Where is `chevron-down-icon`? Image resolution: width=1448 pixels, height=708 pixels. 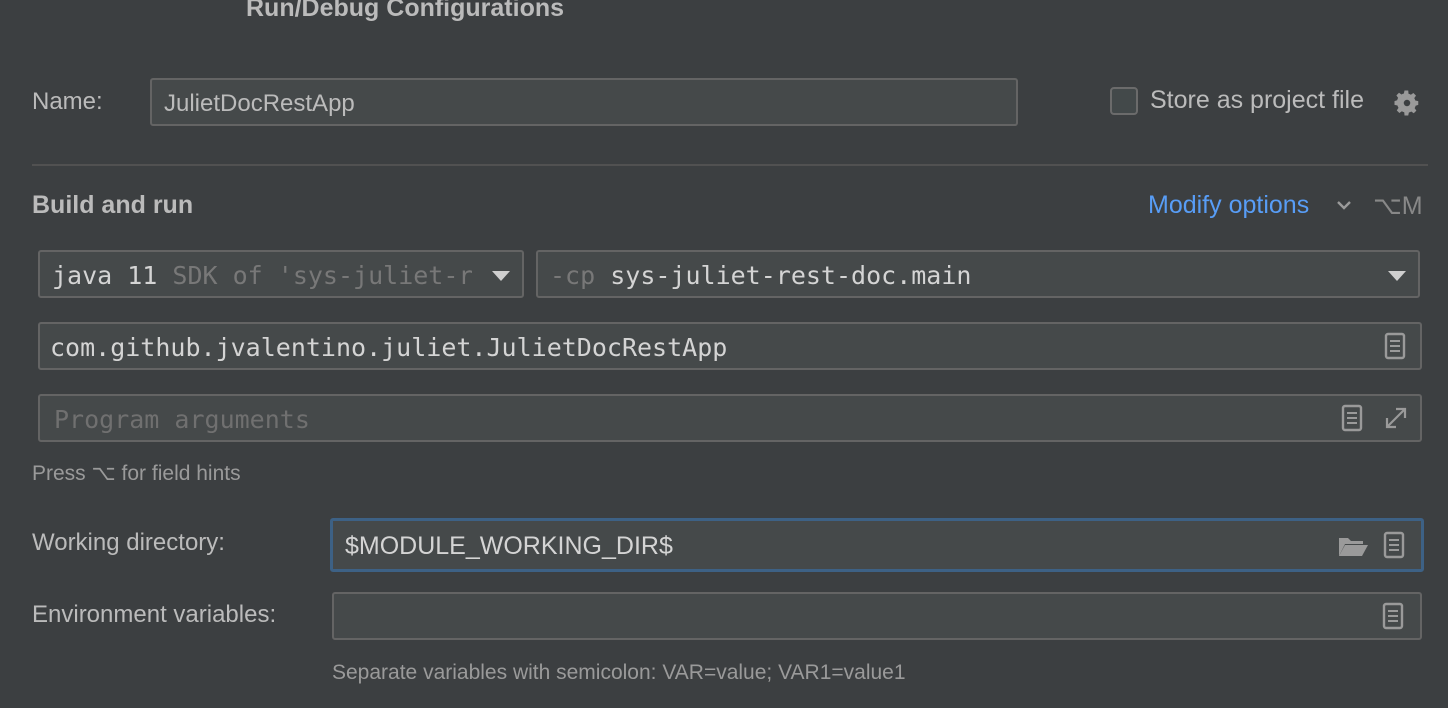
chevron-down-icon is located at coordinates (1344, 205).